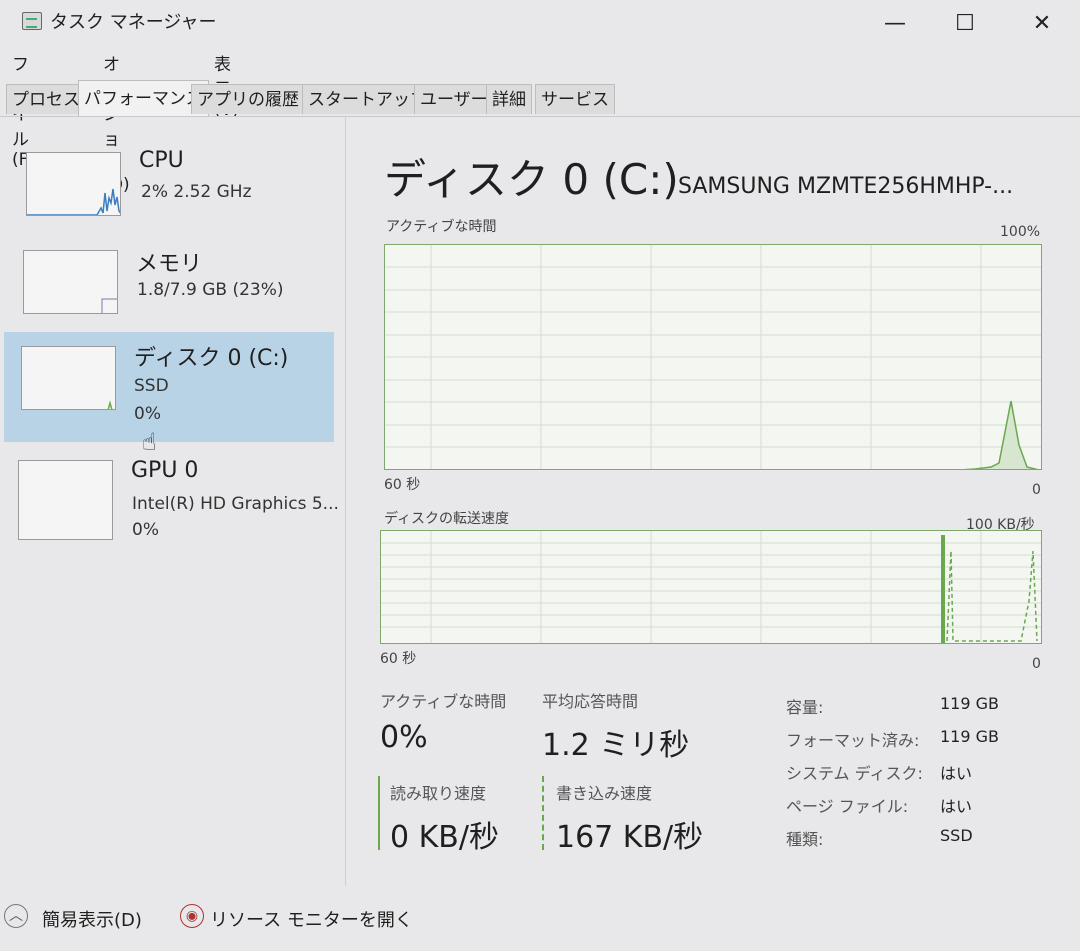 The image size is (1080, 951). What do you see at coordinates (210, 290) in the screenshot?
I see `sidebar-memory-usage: 1.8/7.9 GB (23%)` at bounding box center [210, 290].